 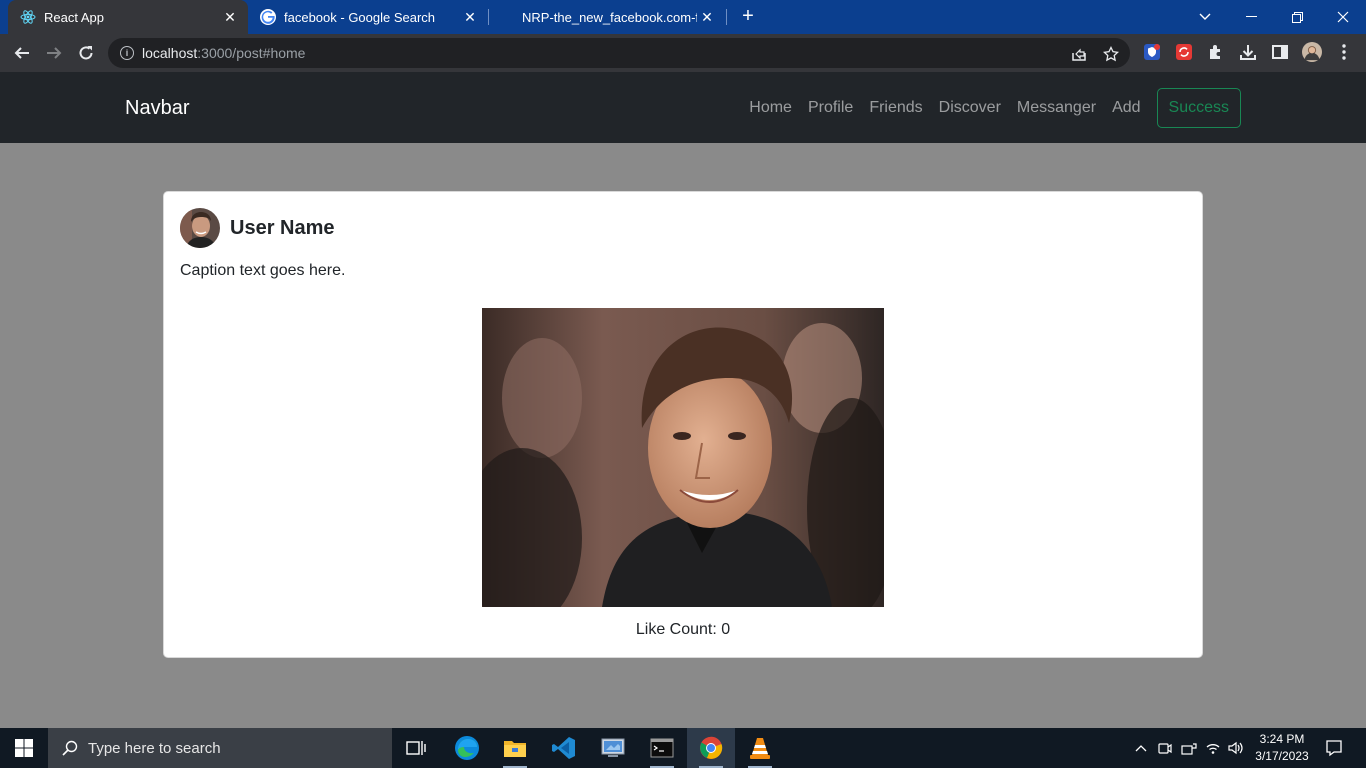 What do you see at coordinates (360, 17) in the screenshot?
I see `tab-title: facebook - Google Search` at bounding box center [360, 17].